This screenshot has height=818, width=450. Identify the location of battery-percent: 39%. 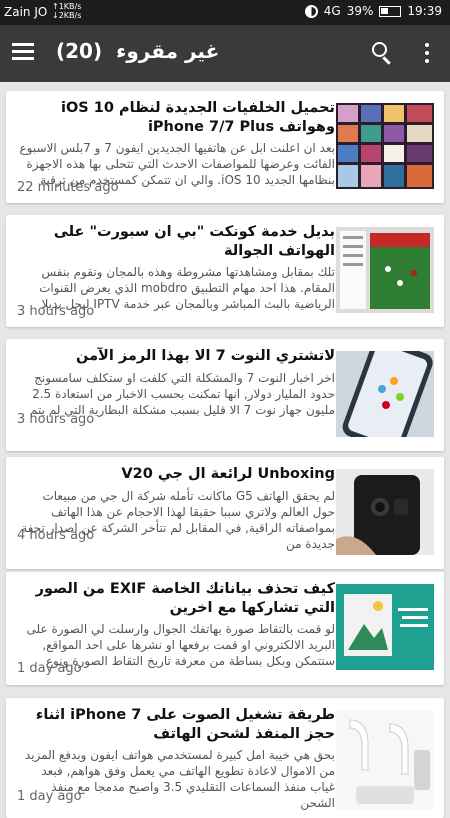
(360, 11).